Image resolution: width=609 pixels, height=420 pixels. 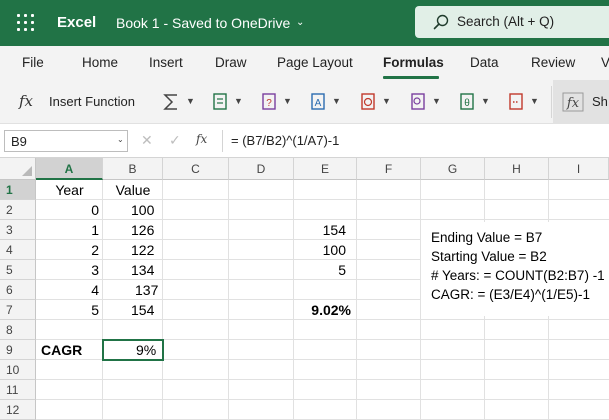 What do you see at coordinates (67, 270) in the screenshot?
I see `cell-a5: 3` at bounding box center [67, 270].